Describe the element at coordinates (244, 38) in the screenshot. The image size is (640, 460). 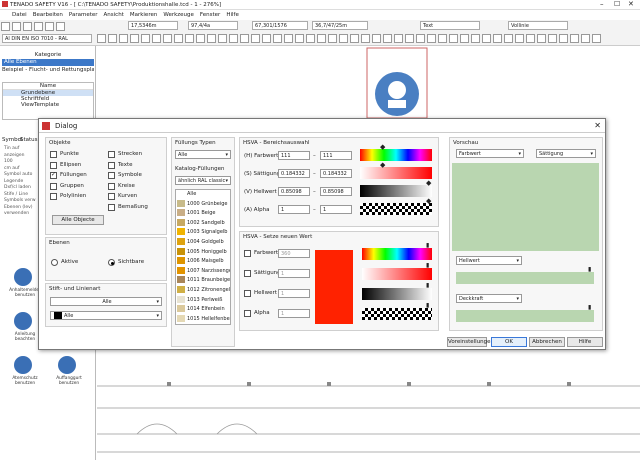
I see `copy-icon` at that location.